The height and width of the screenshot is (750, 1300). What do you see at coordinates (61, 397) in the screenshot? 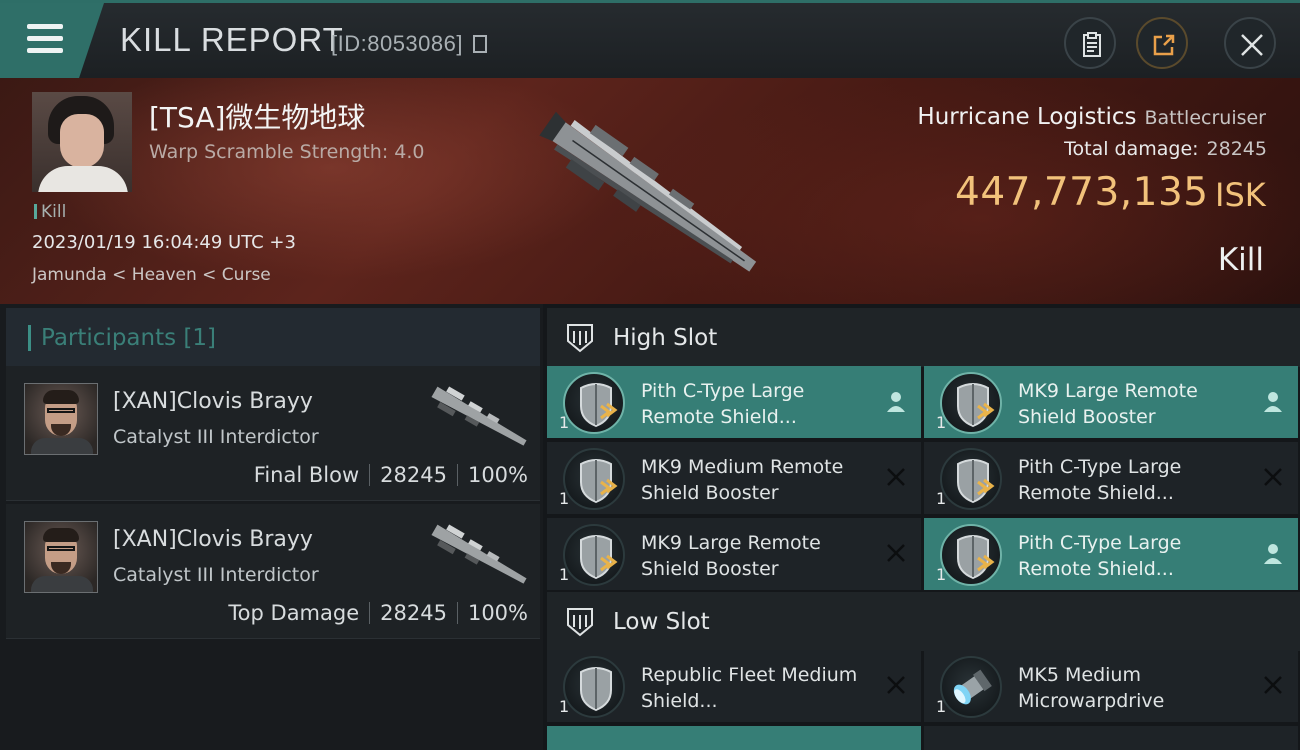
I see `portrait-hair` at bounding box center [61, 397].